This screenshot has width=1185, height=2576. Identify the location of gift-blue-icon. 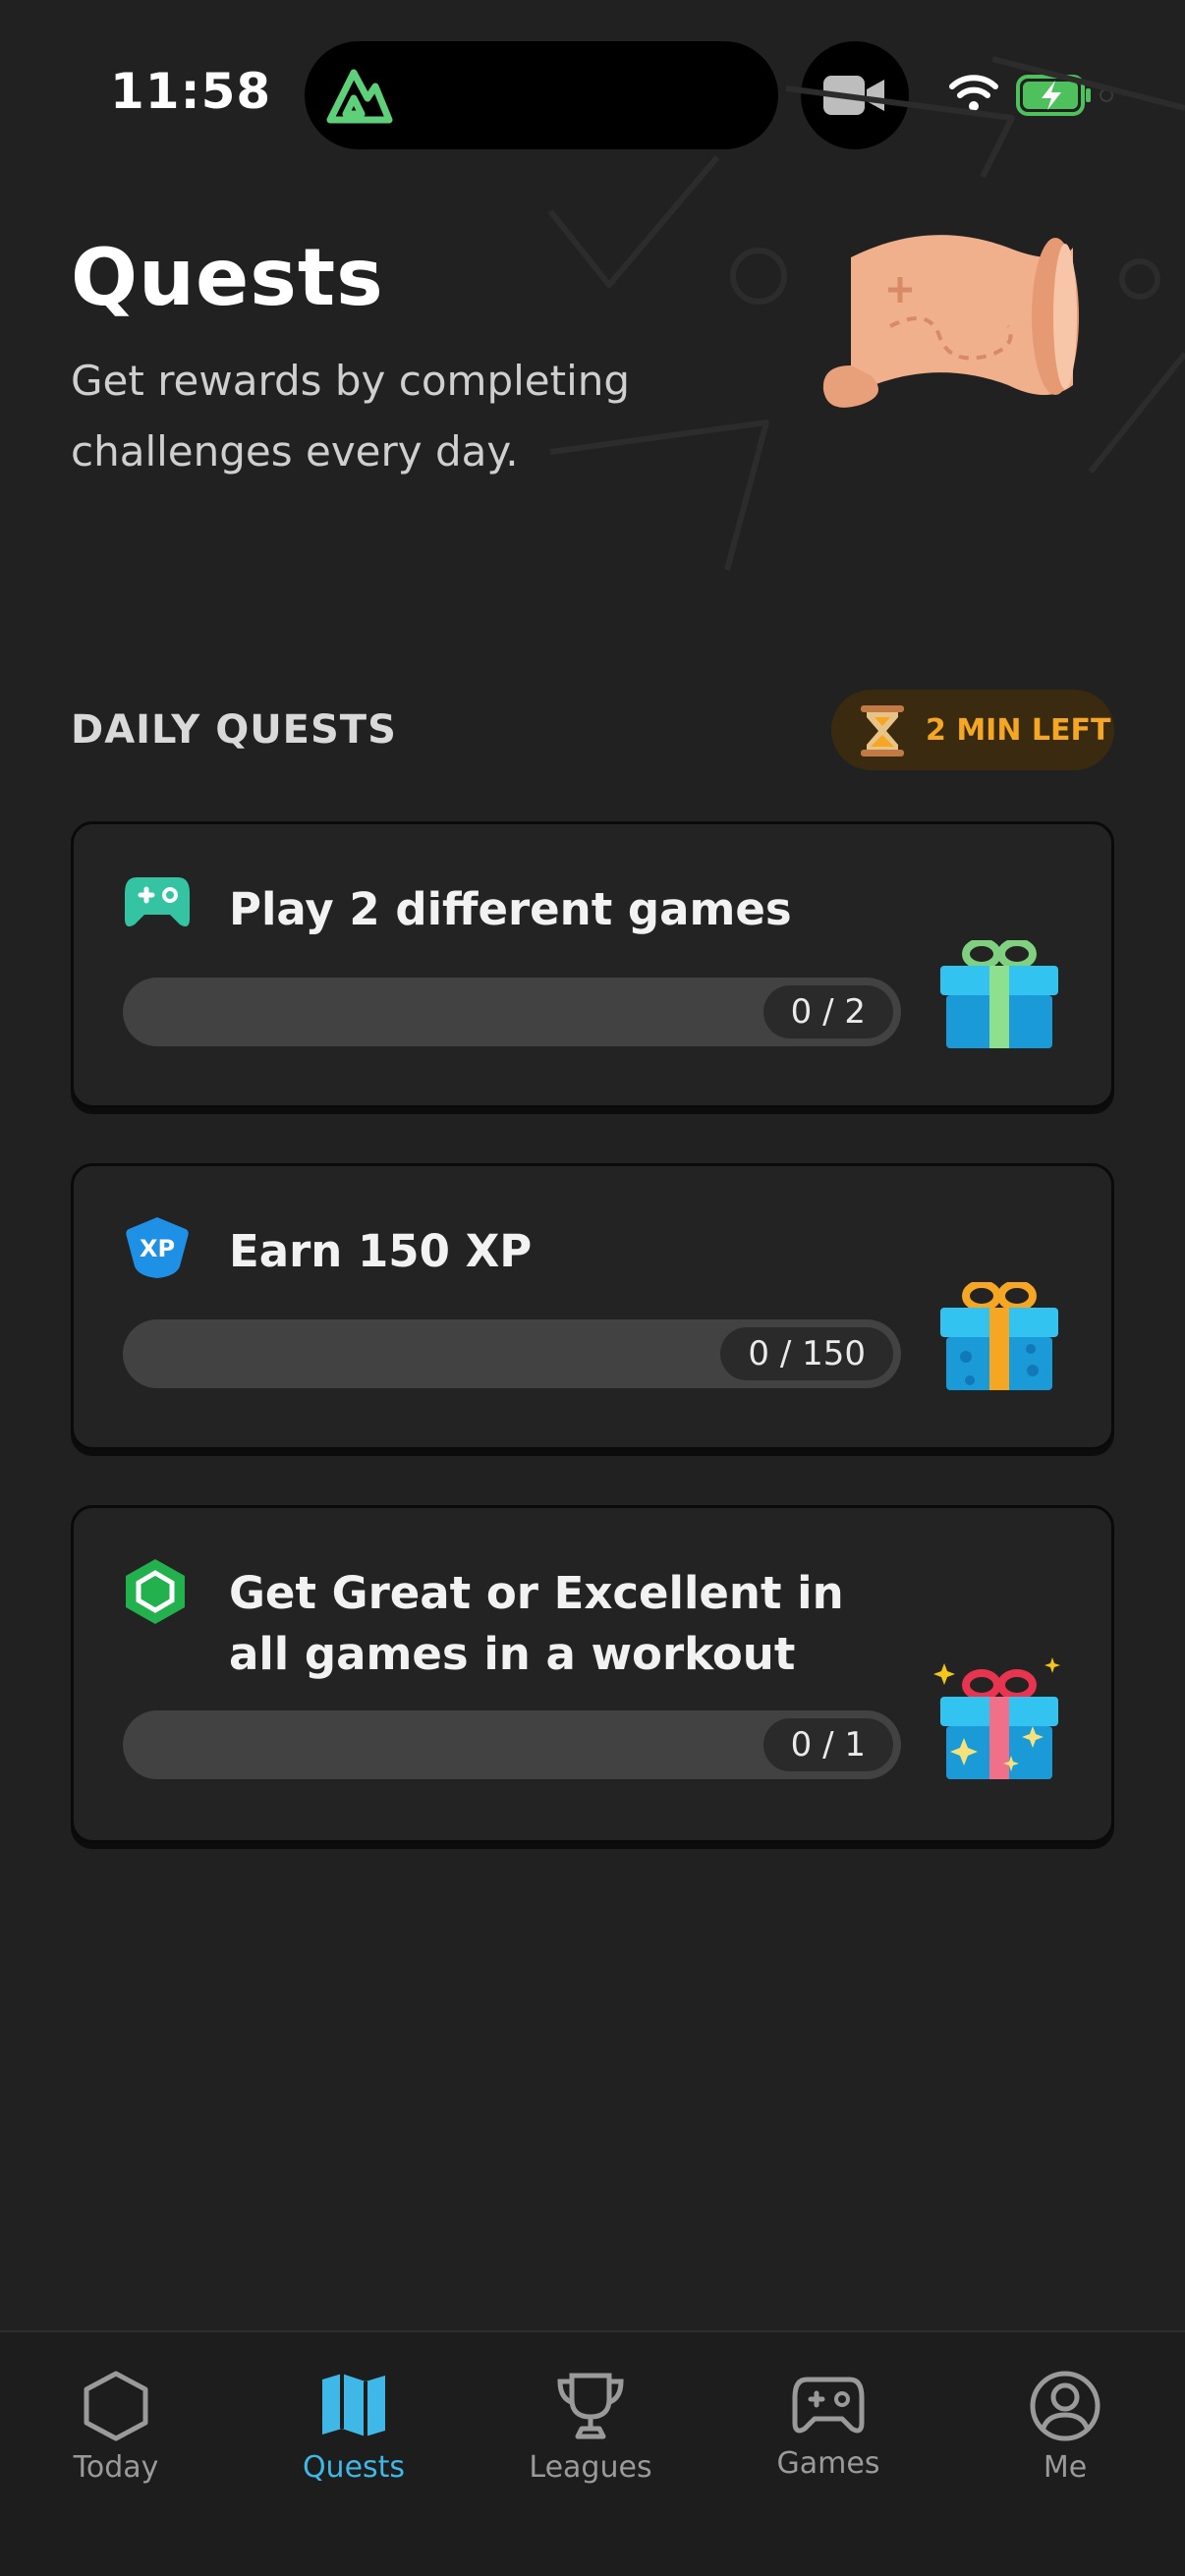
(999, 1336).